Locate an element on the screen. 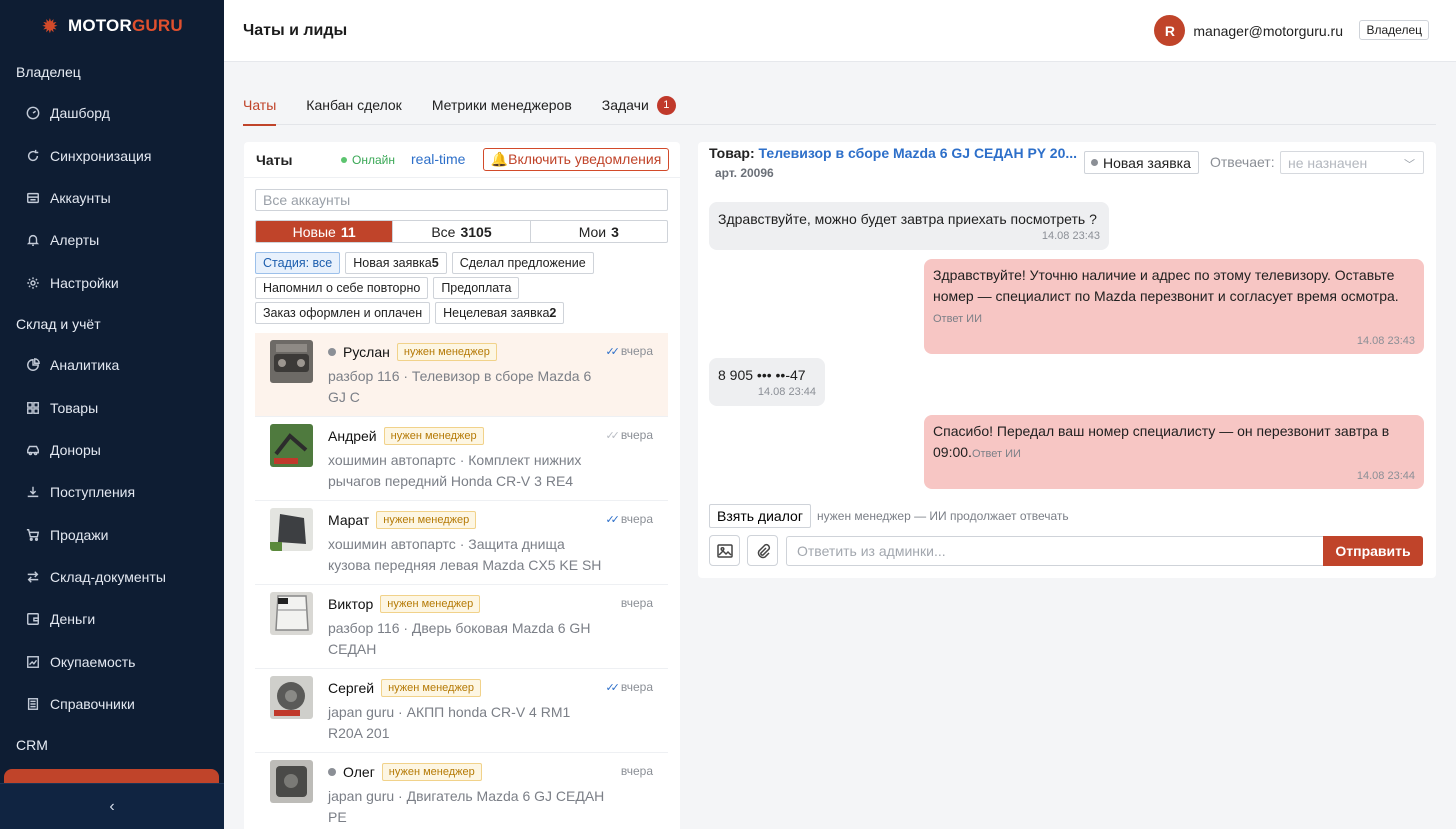 The width and height of the screenshot is (1456, 829). chip-stage-all: Стадия: все is located at coordinates (298, 263).